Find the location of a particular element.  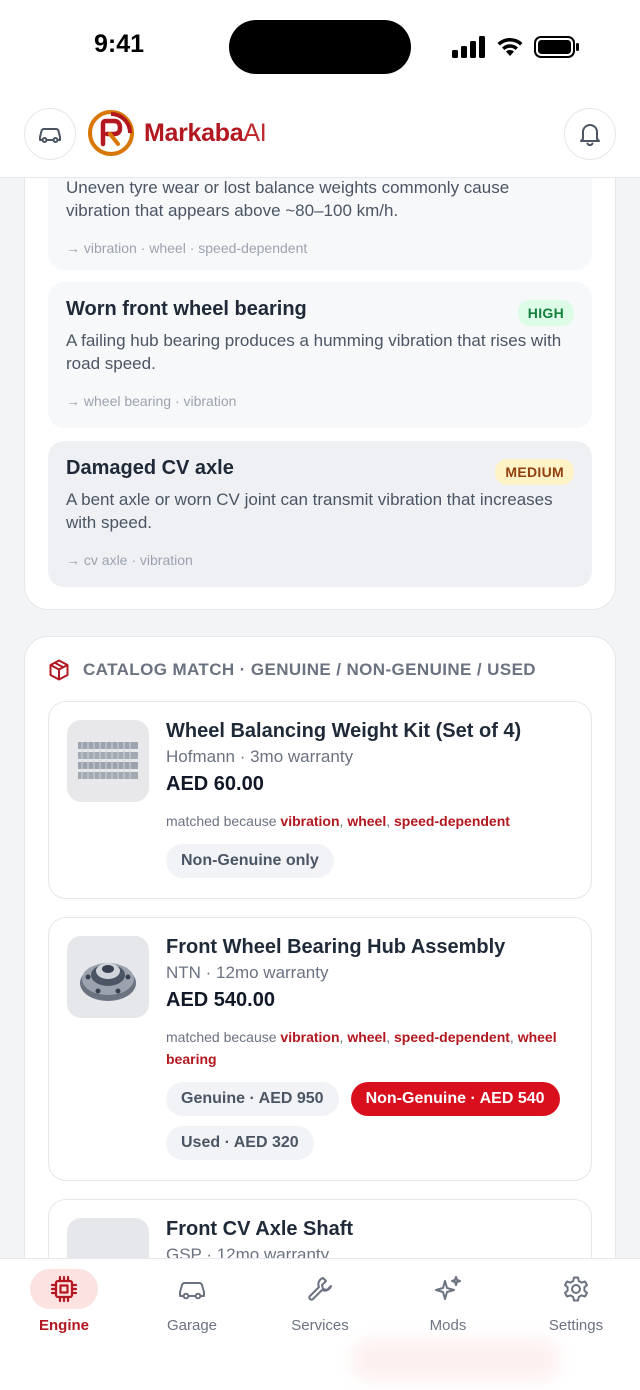

severity-badge: MEDIUM is located at coordinates (534, 472).